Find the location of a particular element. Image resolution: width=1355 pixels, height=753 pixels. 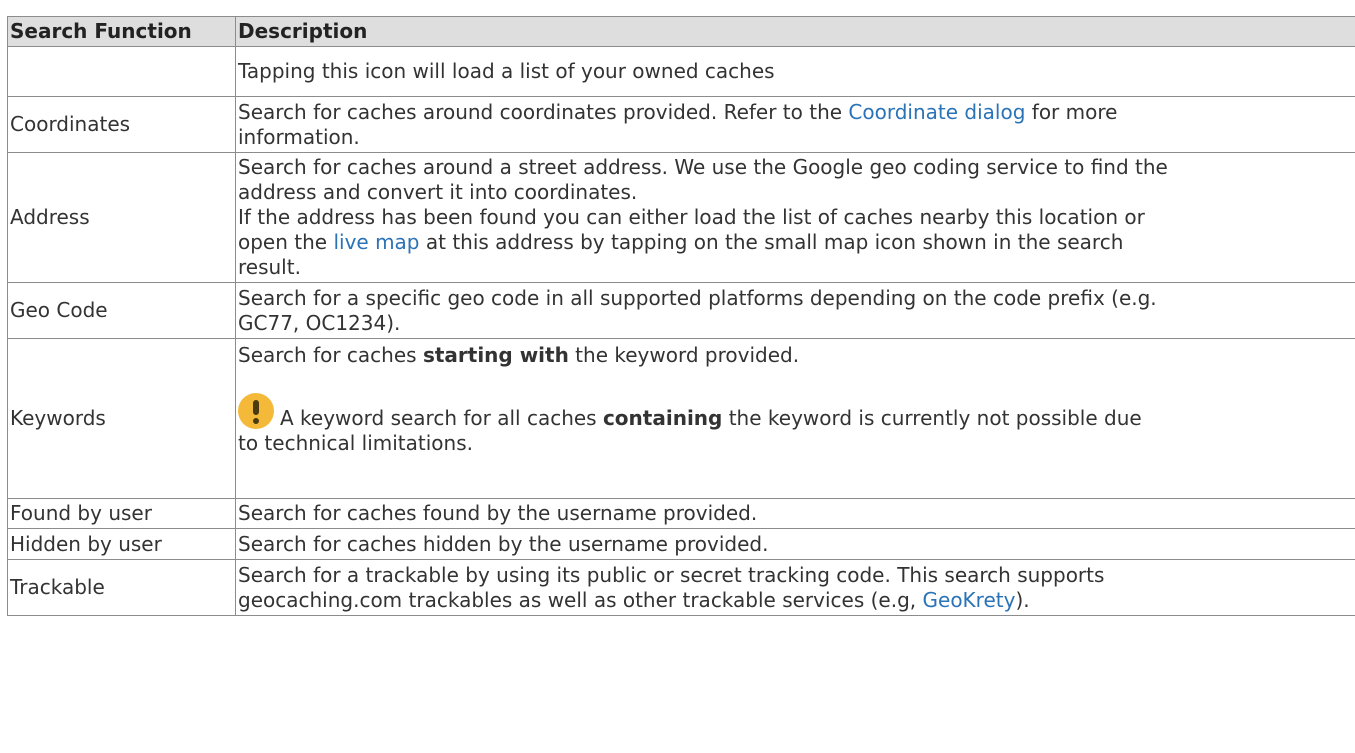

description-text: Search for caches is located at coordinates (330, 355).